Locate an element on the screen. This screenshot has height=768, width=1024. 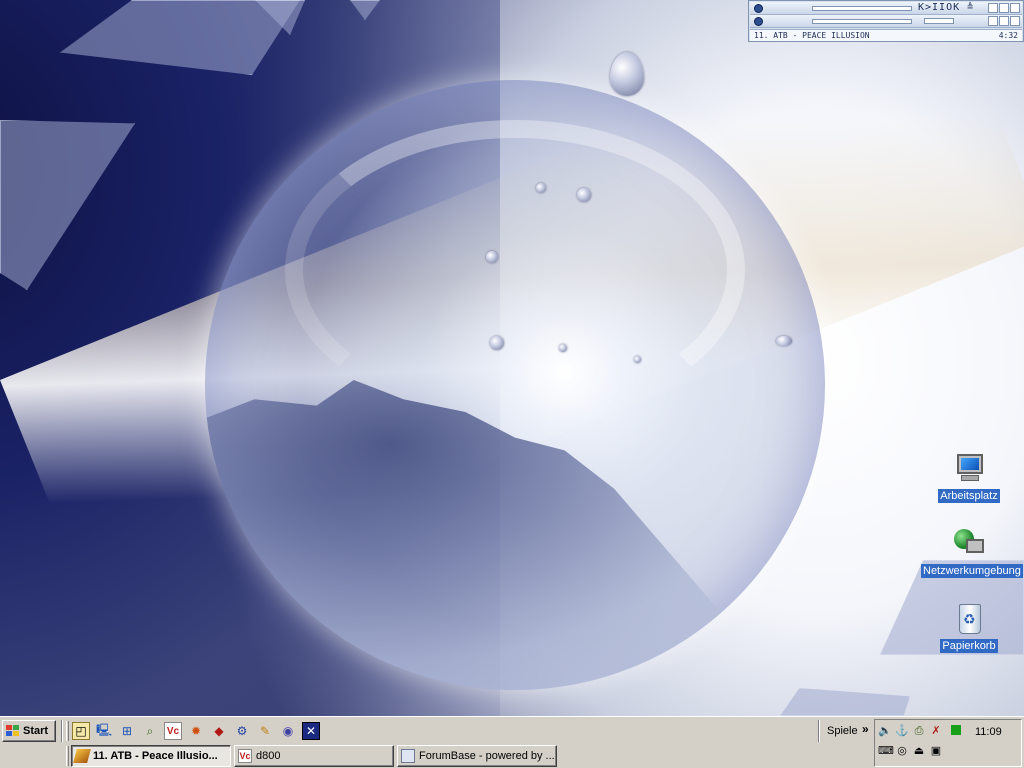
taskbar-grip is located at coordinates (67, 756).